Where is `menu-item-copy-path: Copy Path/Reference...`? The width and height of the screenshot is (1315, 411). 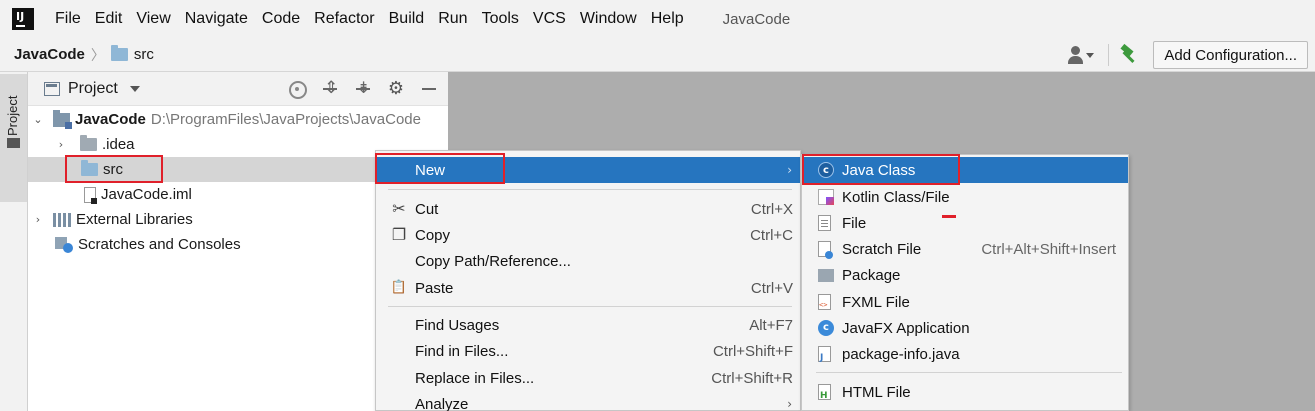
menu-item-copy-path: Copy Path/Reference... is located at coordinates (588, 261).